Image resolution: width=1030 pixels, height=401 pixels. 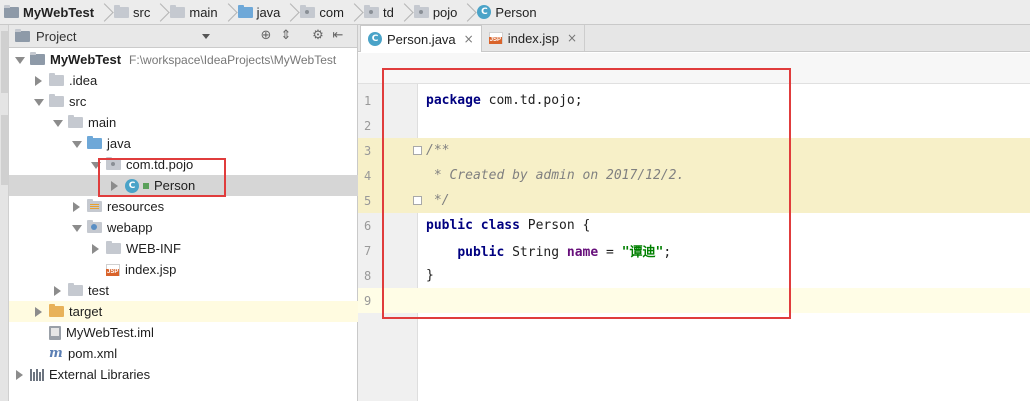 I want to click on breadcrumb-item: pojo, so click(x=444, y=12).